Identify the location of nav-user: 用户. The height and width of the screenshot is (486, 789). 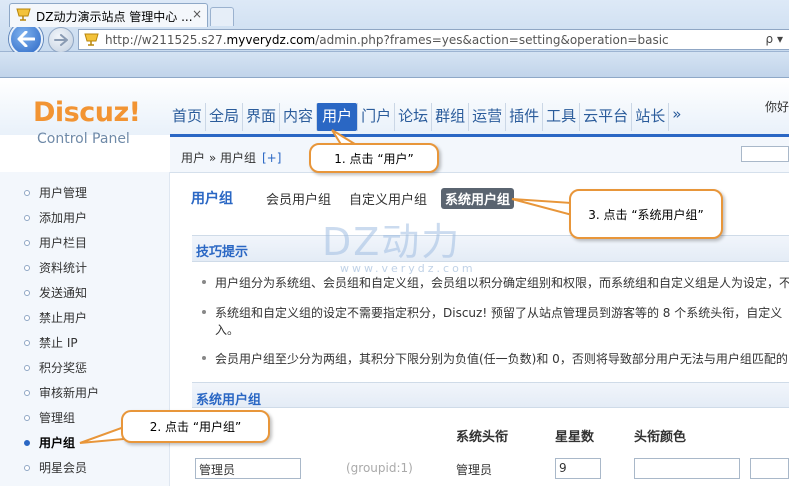
(337, 117).